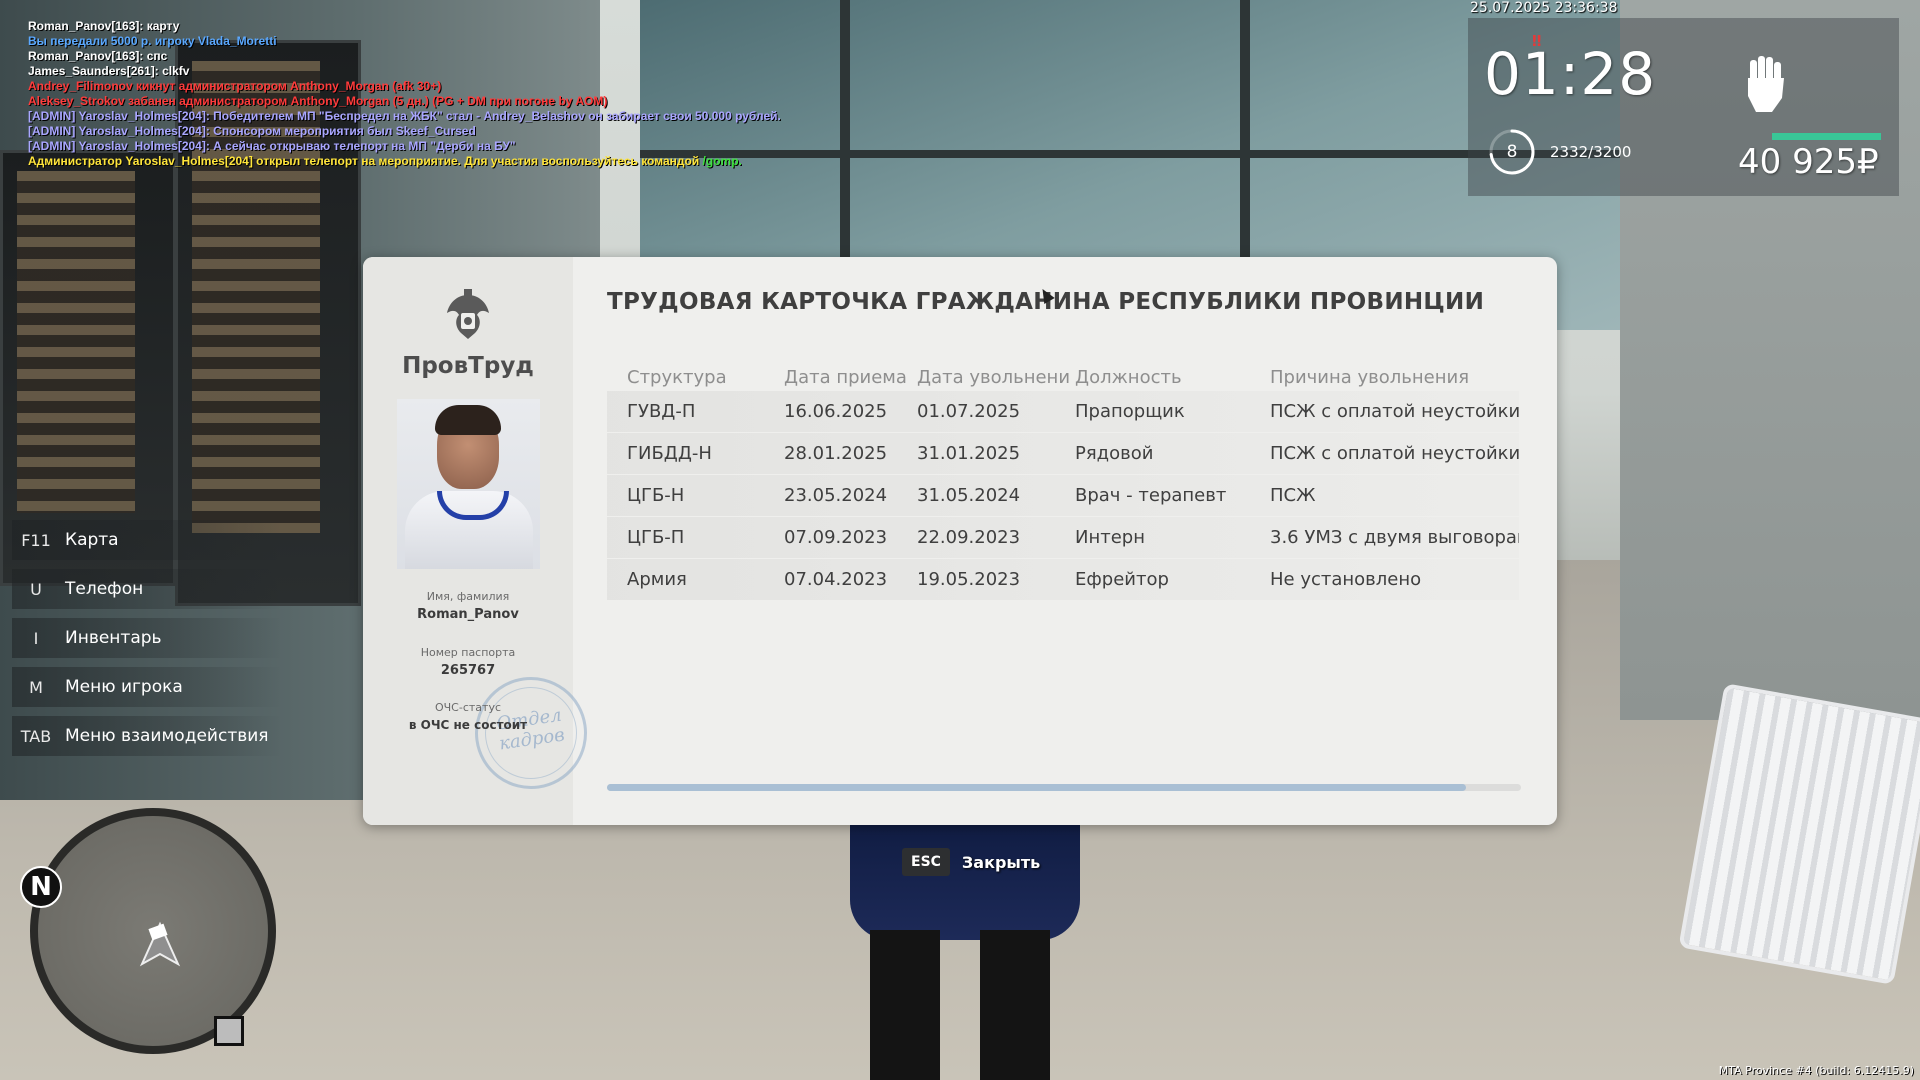 The image size is (1920, 1080). I want to click on cell-position: Ефрейтор, so click(1122, 579).